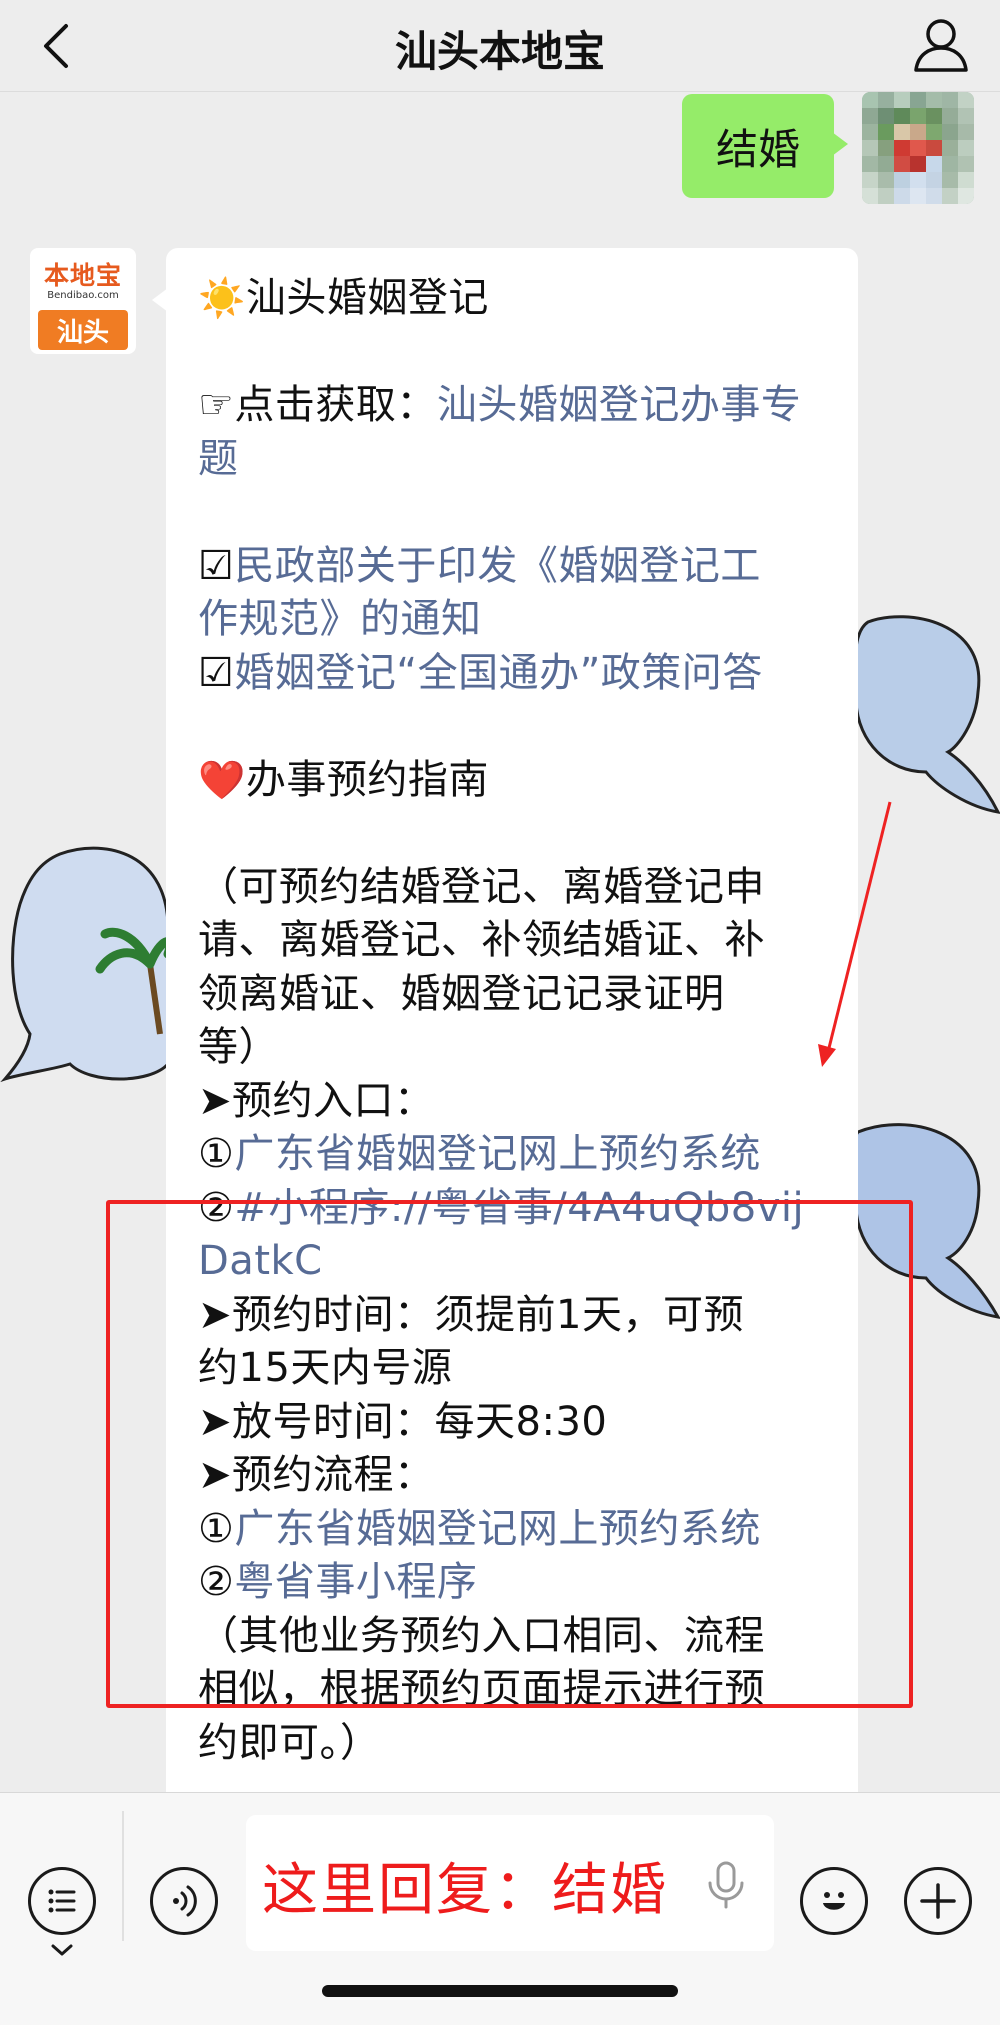 The image size is (1000, 2025). I want to click on more-button, so click(938, 1901).